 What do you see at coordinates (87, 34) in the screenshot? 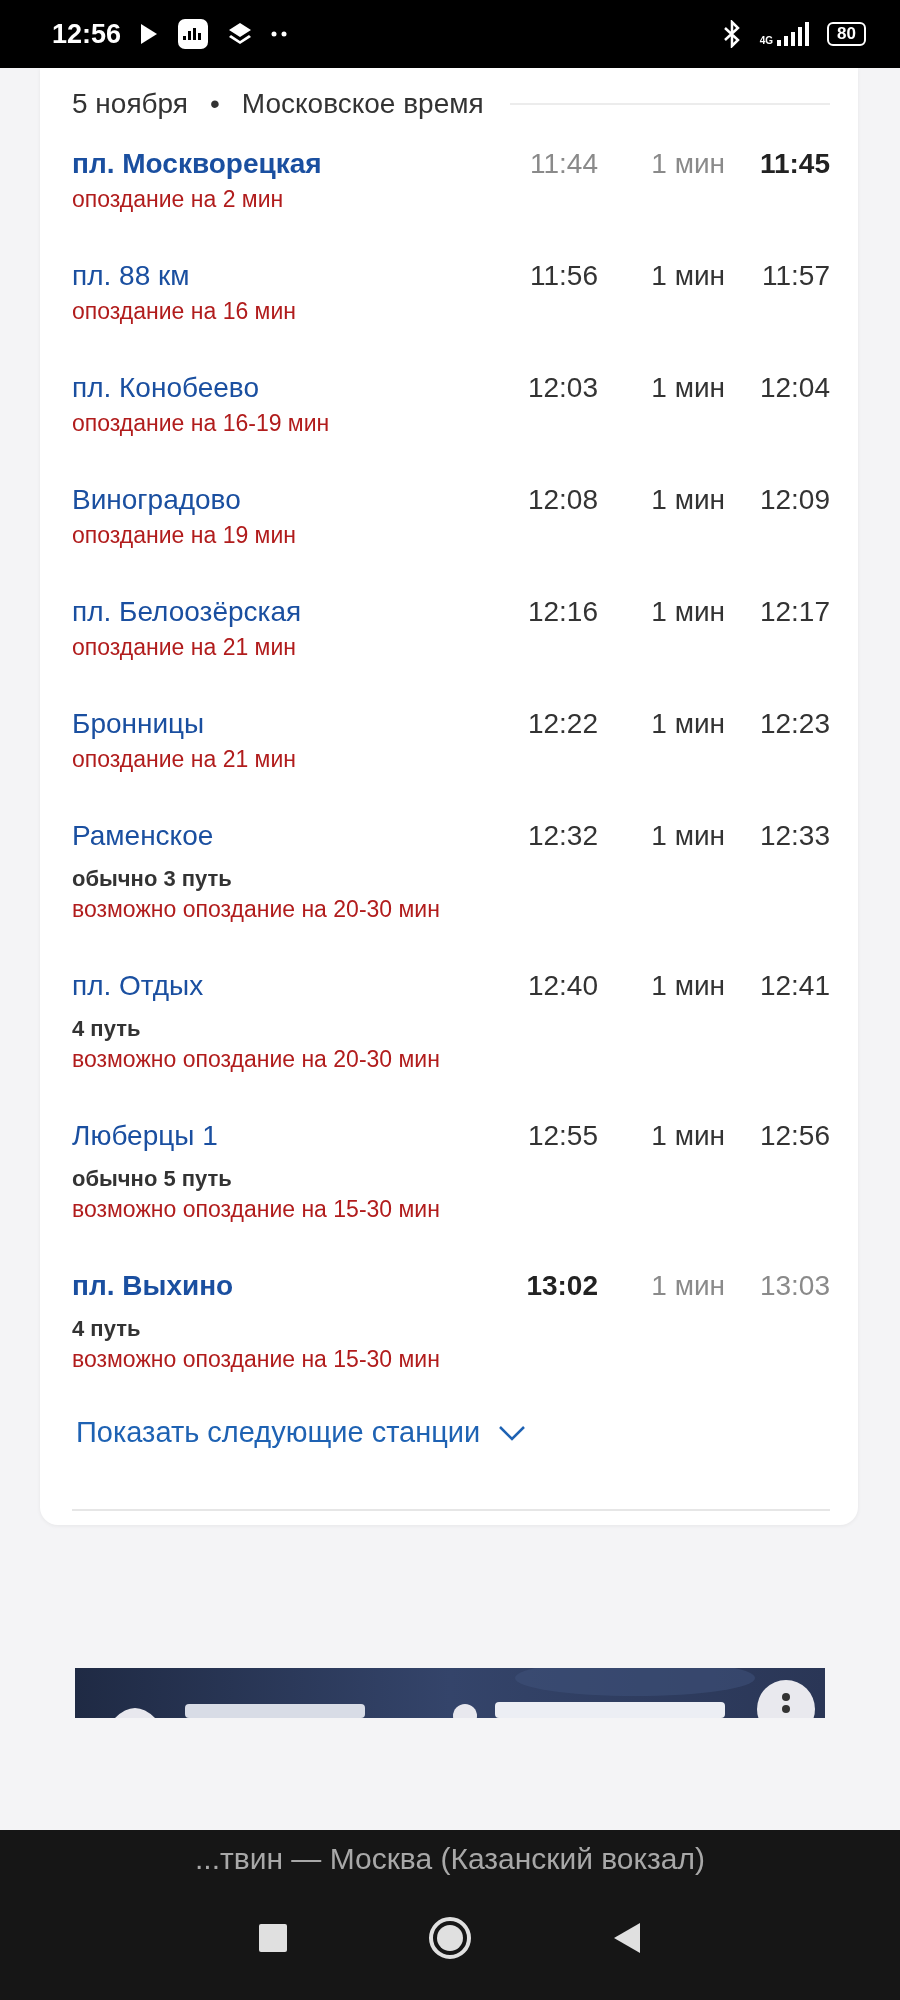
I see `clock: 12:56` at bounding box center [87, 34].